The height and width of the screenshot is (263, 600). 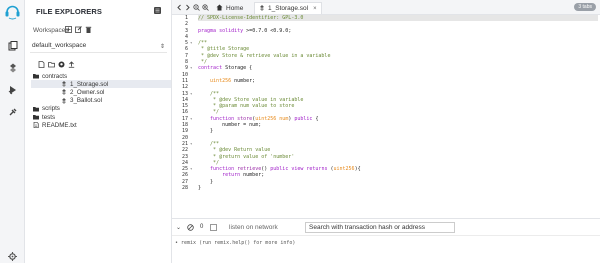 I want to click on code-token: return, so click(x=221, y=175).